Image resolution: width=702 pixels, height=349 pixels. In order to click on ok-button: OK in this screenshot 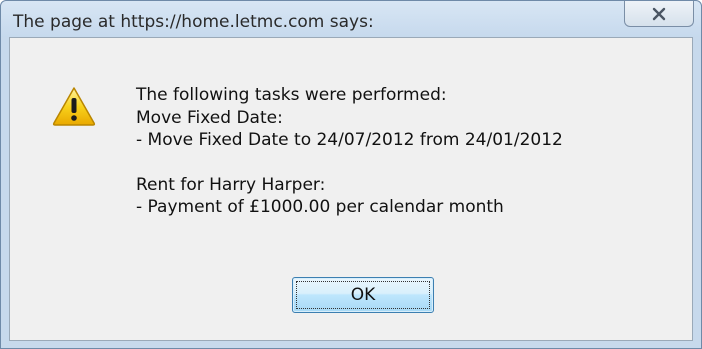, I will do `click(363, 295)`.